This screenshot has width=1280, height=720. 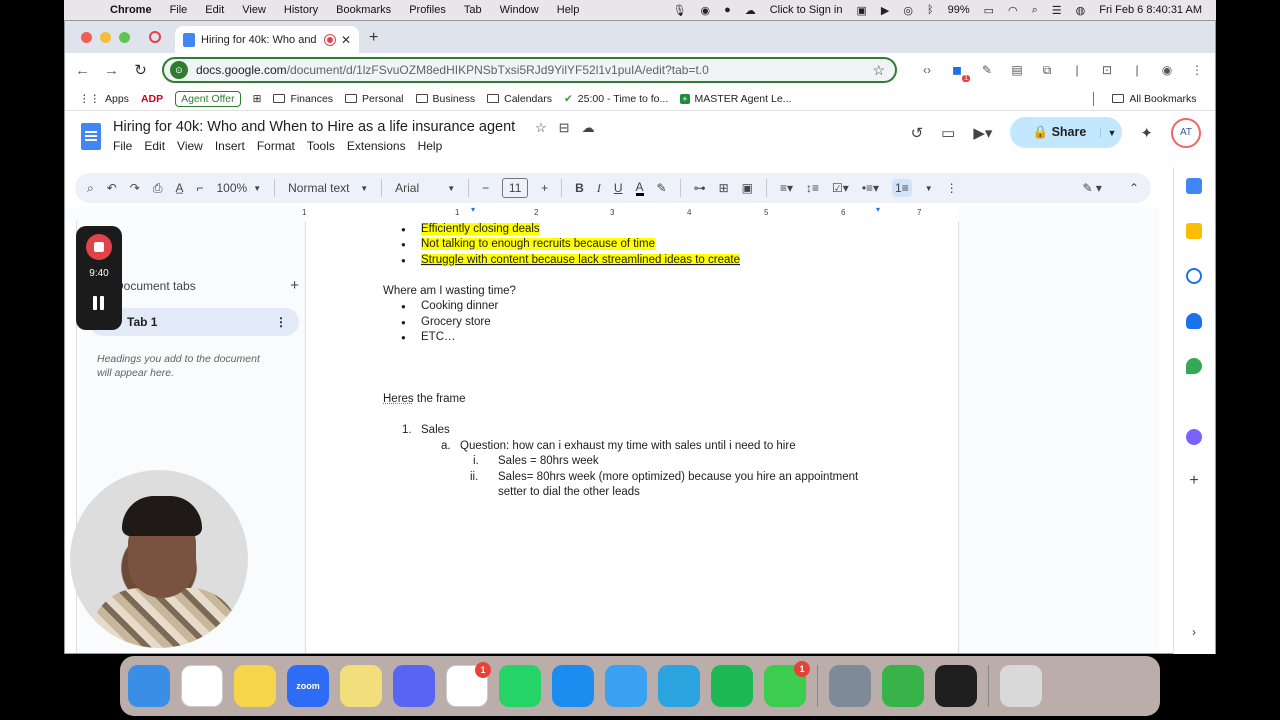 I want to click on bulleted-list-icon: •≡▾, so click(x=870, y=188).